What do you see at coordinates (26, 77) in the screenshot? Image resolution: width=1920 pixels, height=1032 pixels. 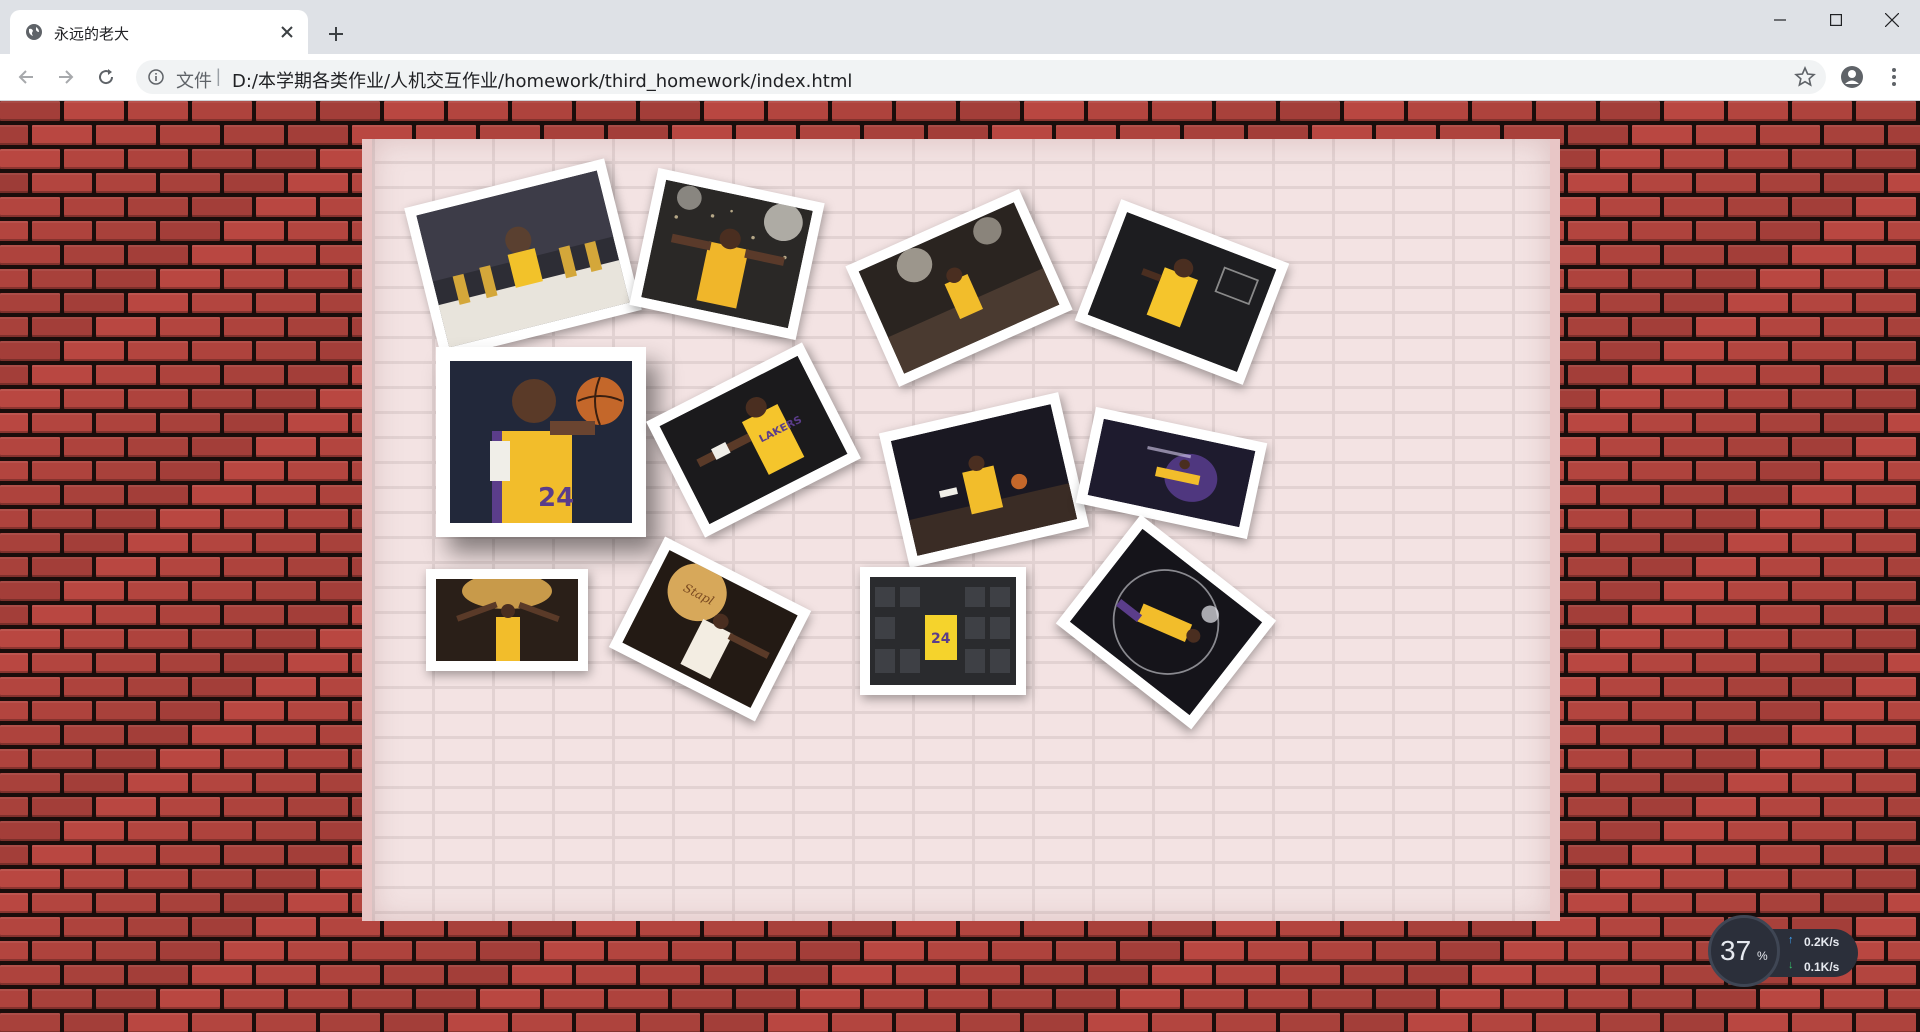 I see `back-button` at bounding box center [26, 77].